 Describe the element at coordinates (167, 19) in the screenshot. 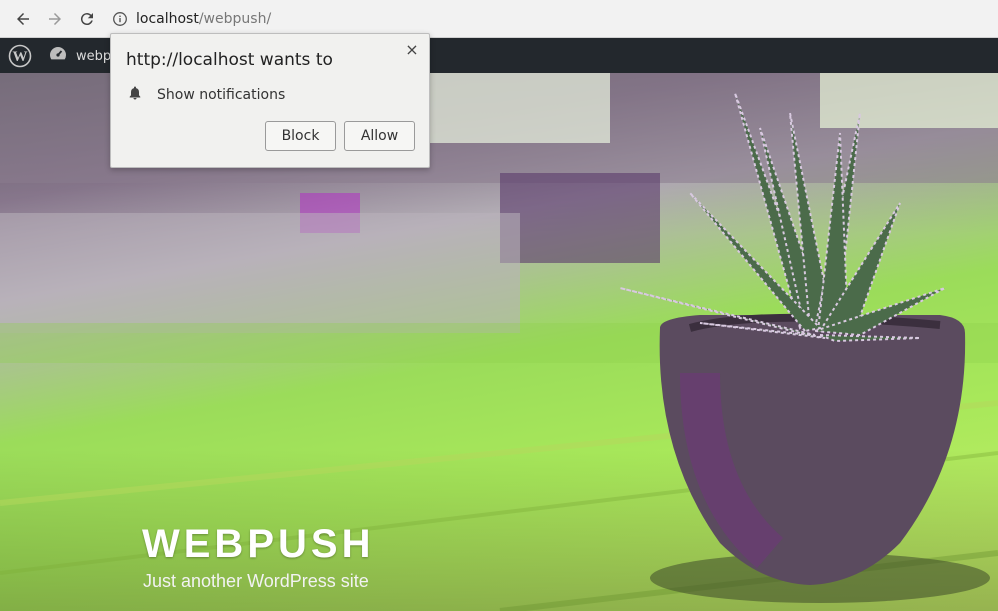

I see `url-host: localhost` at that location.